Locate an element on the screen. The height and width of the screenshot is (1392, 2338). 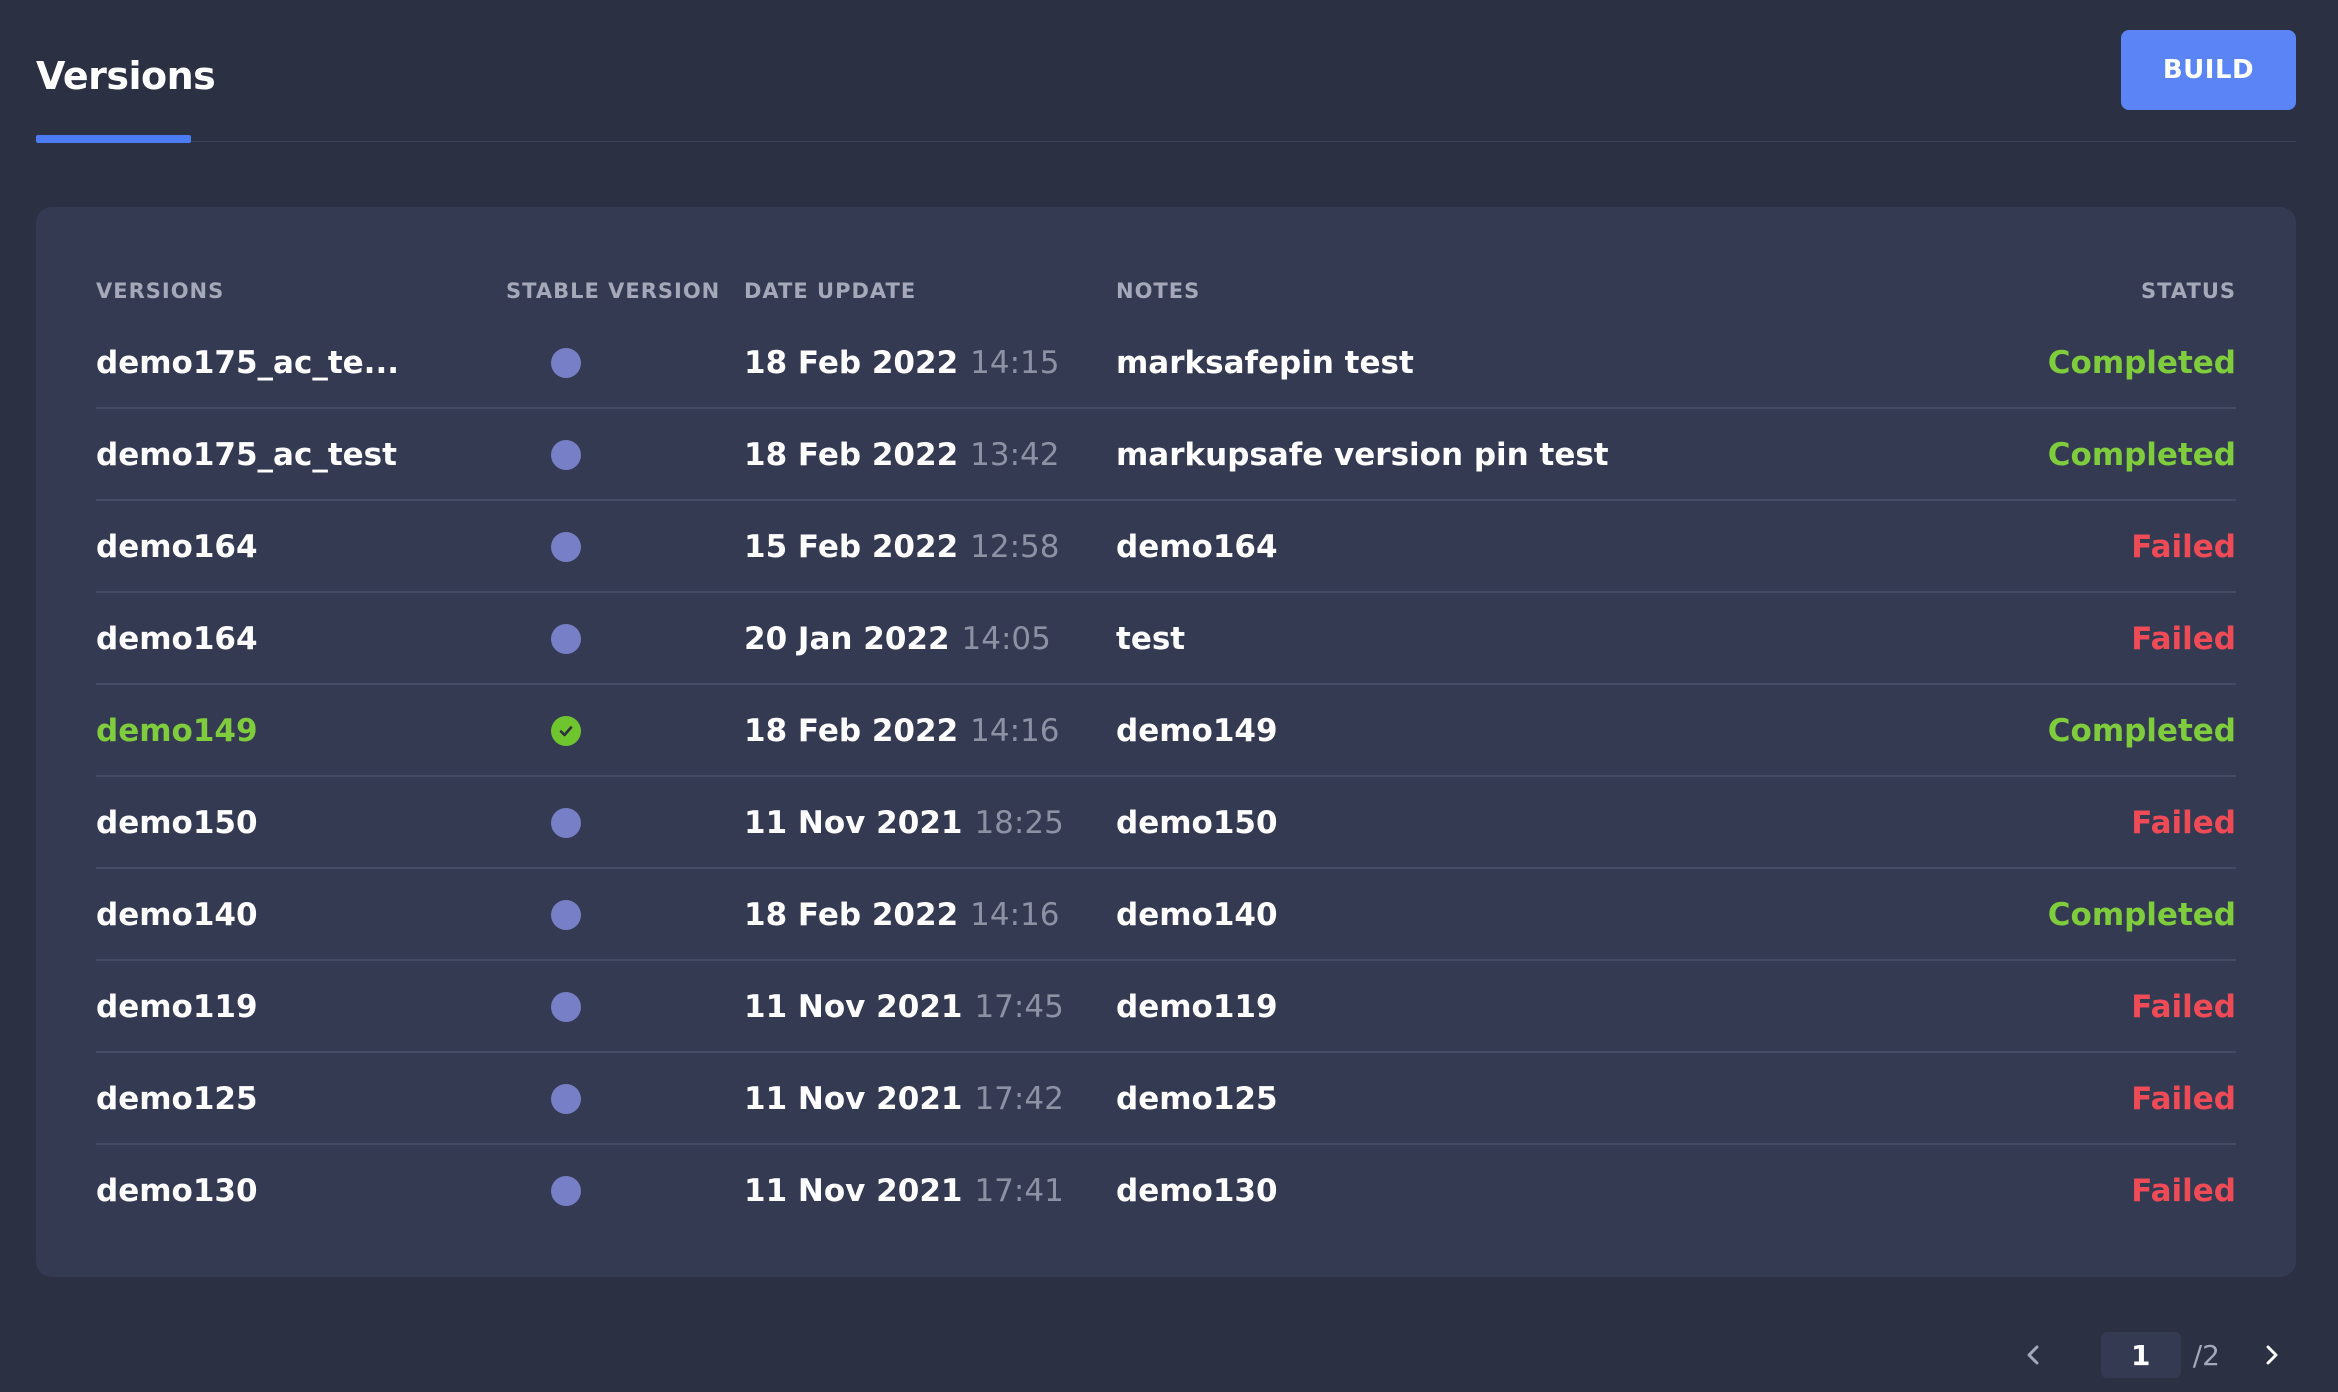
time-value: 17:45 is located at coordinates (1019, 1007).